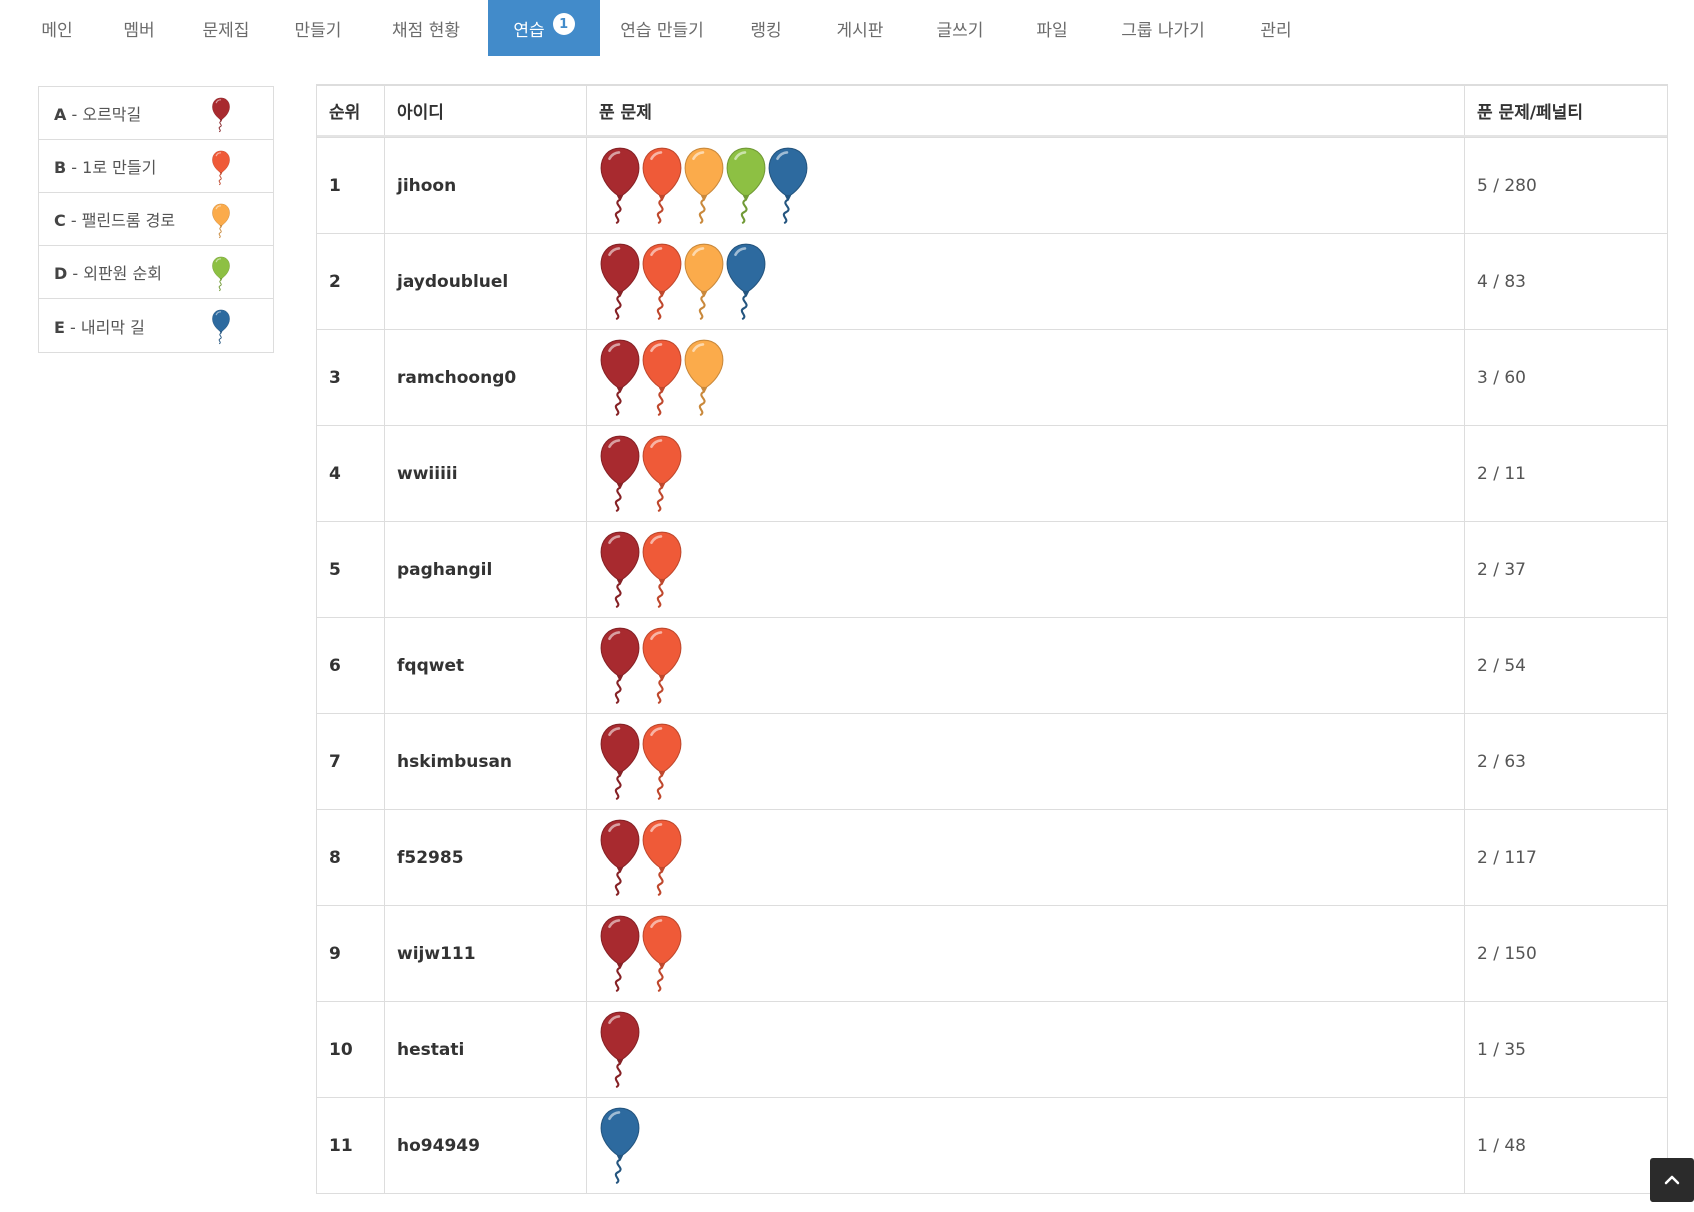 This screenshot has height=1212, width=1694. What do you see at coordinates (1501, 377) in the screenshot?
I see `score-cell: 3 / 60` at bounding box center [1501, 377].